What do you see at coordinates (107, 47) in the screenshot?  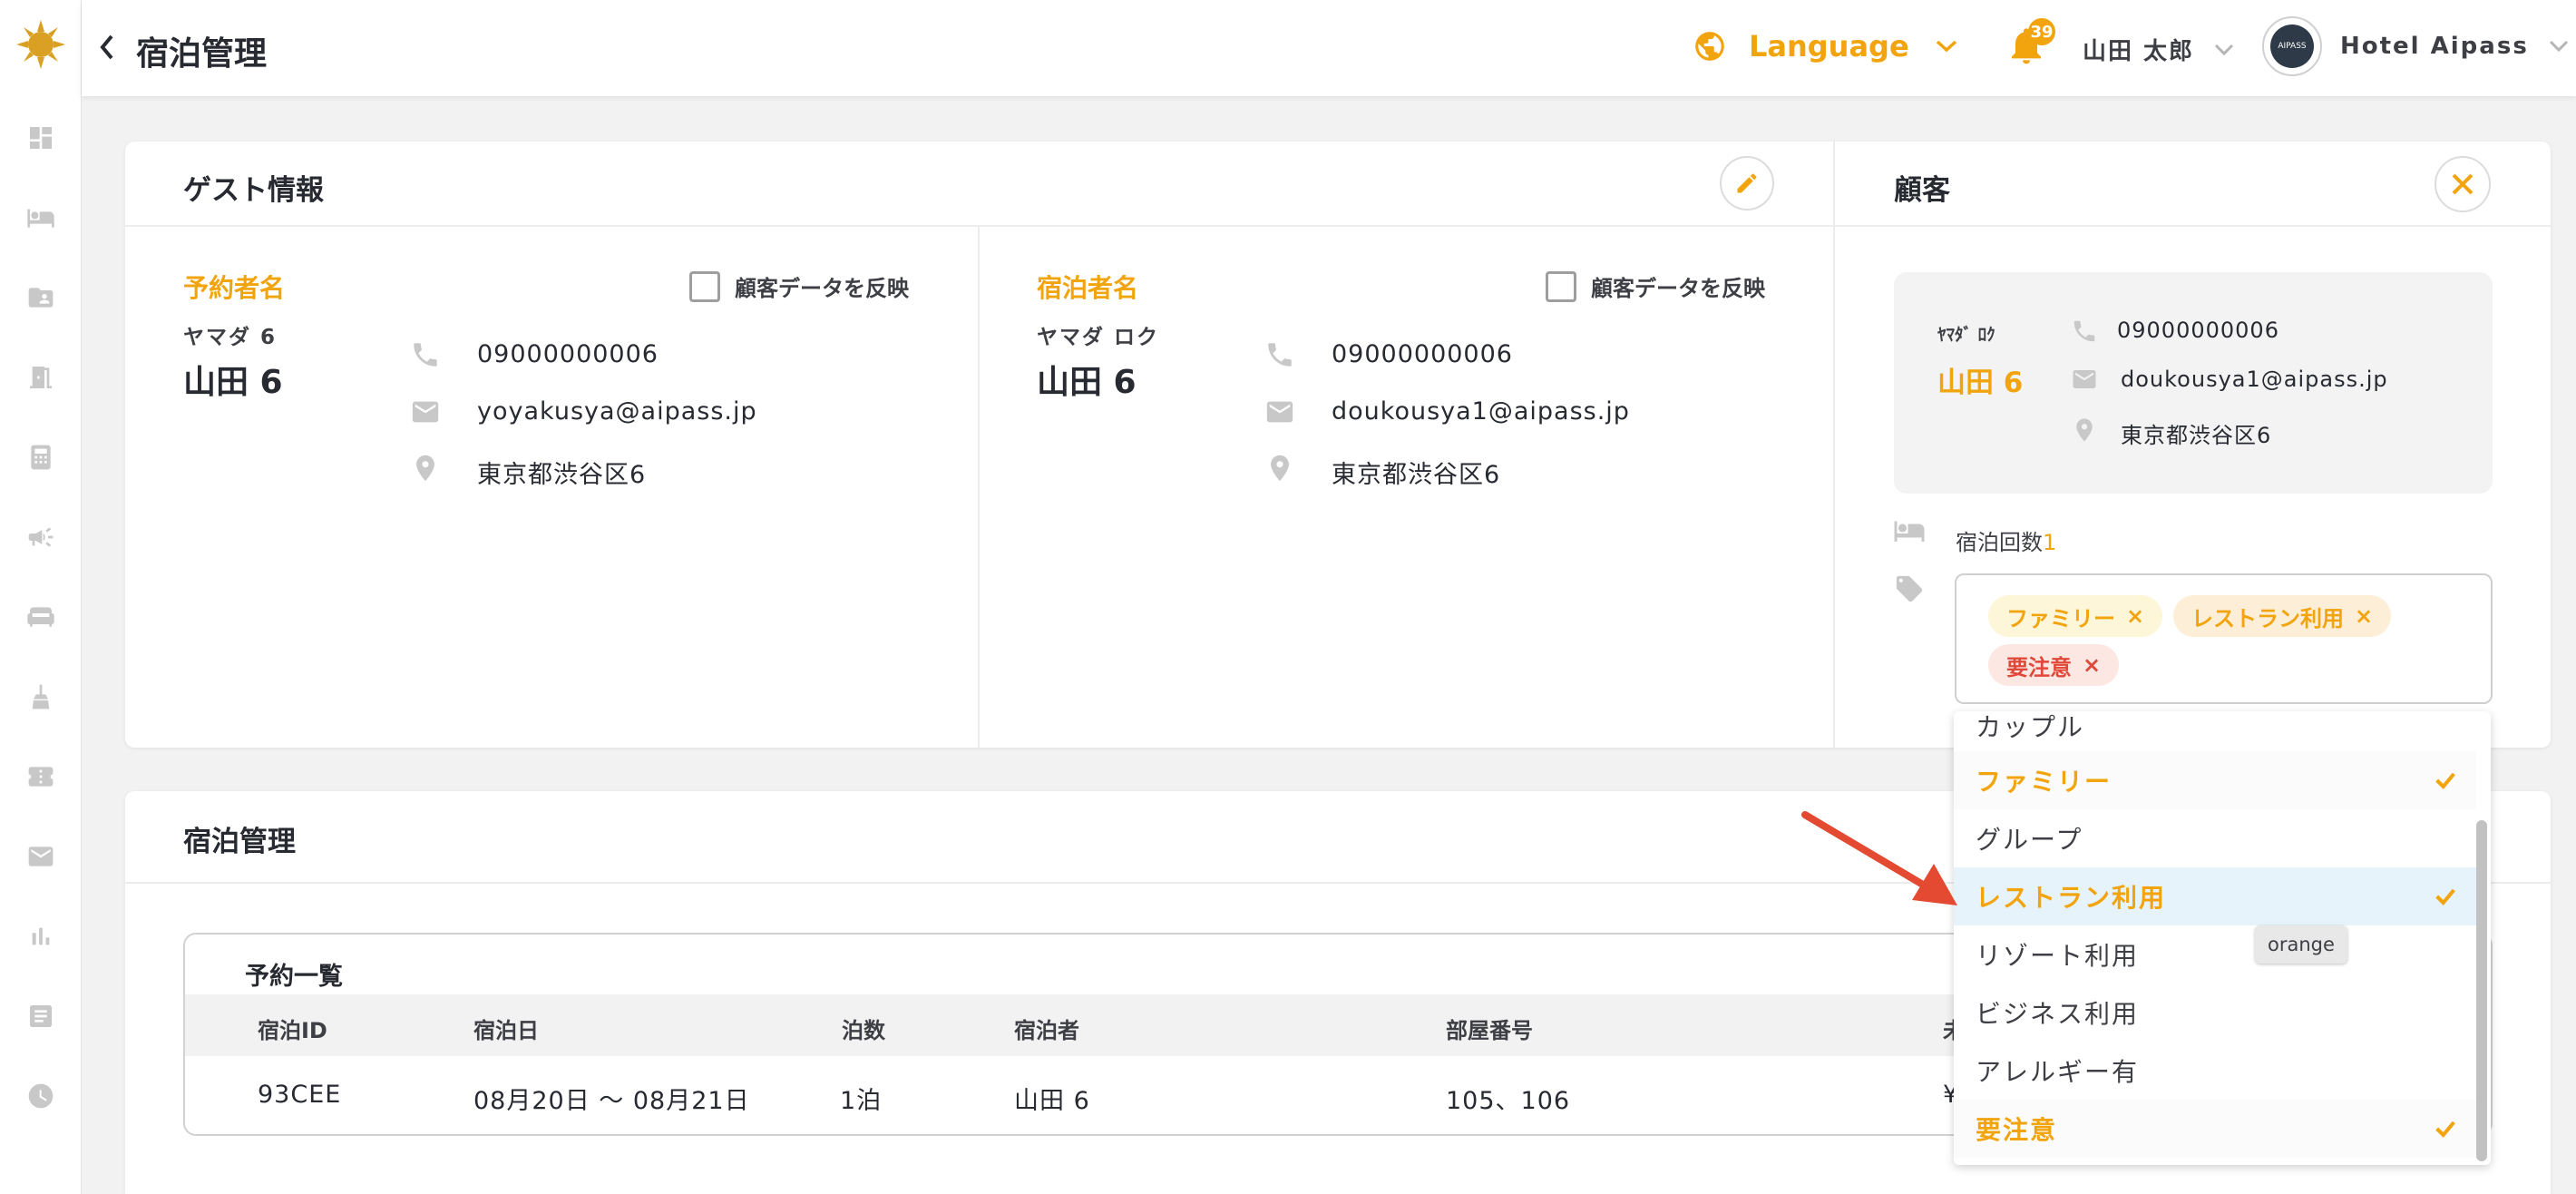 I see `back-chevron-icon` at bounding box center [107, 47].